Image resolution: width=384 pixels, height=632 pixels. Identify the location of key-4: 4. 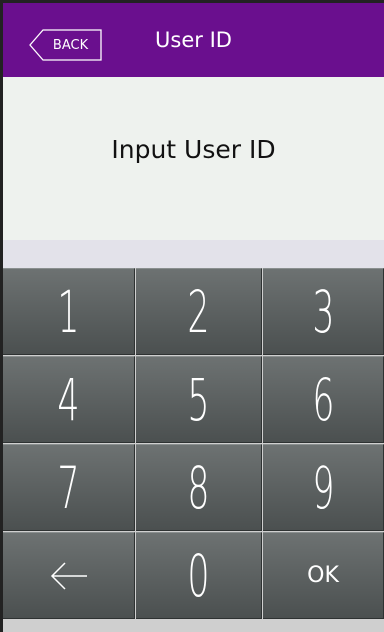
(69, 399).